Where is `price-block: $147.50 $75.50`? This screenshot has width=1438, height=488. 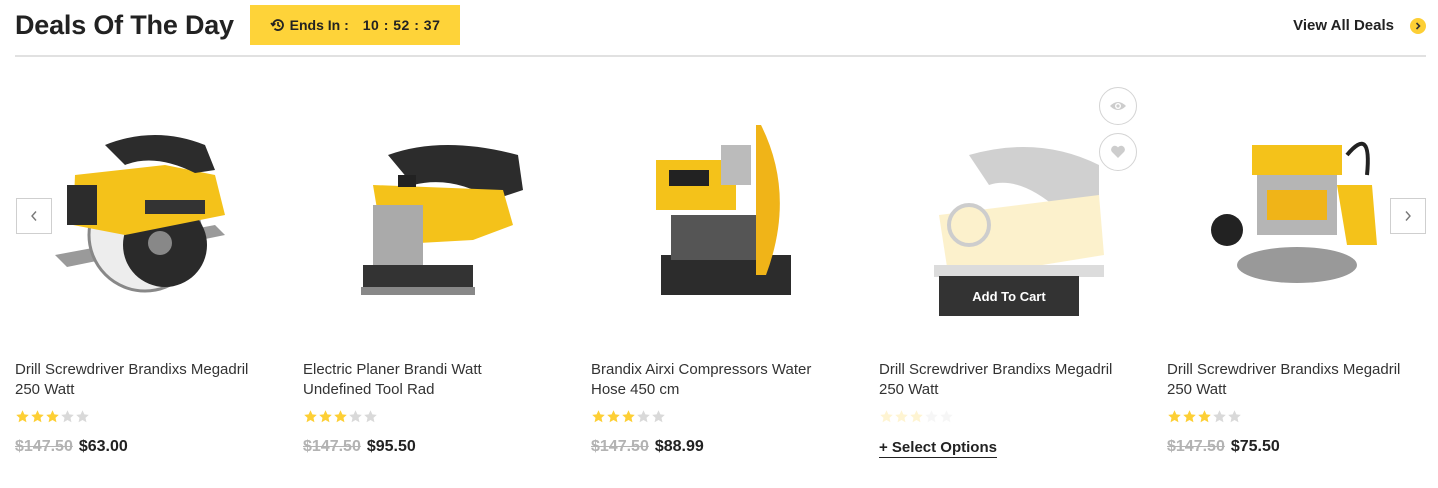
price-block: $147.50 $75.50 is located at coordinates (1223, 447).